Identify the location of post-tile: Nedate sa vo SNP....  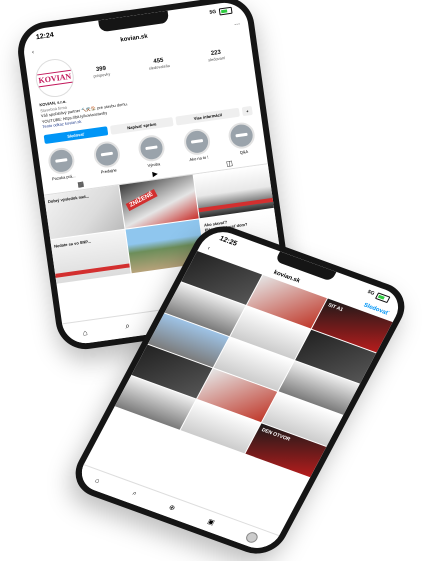
(90, 256).